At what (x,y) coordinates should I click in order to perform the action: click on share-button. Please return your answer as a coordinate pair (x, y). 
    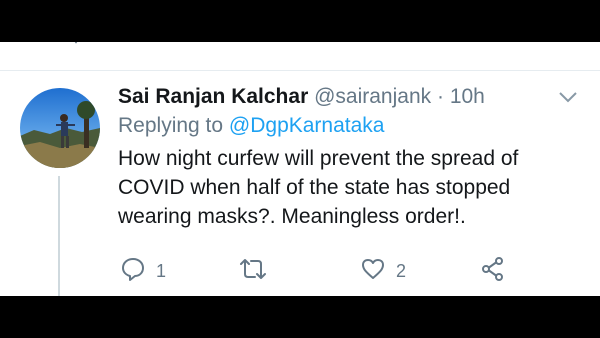
    Looking at the image, I should click on (493, 271).